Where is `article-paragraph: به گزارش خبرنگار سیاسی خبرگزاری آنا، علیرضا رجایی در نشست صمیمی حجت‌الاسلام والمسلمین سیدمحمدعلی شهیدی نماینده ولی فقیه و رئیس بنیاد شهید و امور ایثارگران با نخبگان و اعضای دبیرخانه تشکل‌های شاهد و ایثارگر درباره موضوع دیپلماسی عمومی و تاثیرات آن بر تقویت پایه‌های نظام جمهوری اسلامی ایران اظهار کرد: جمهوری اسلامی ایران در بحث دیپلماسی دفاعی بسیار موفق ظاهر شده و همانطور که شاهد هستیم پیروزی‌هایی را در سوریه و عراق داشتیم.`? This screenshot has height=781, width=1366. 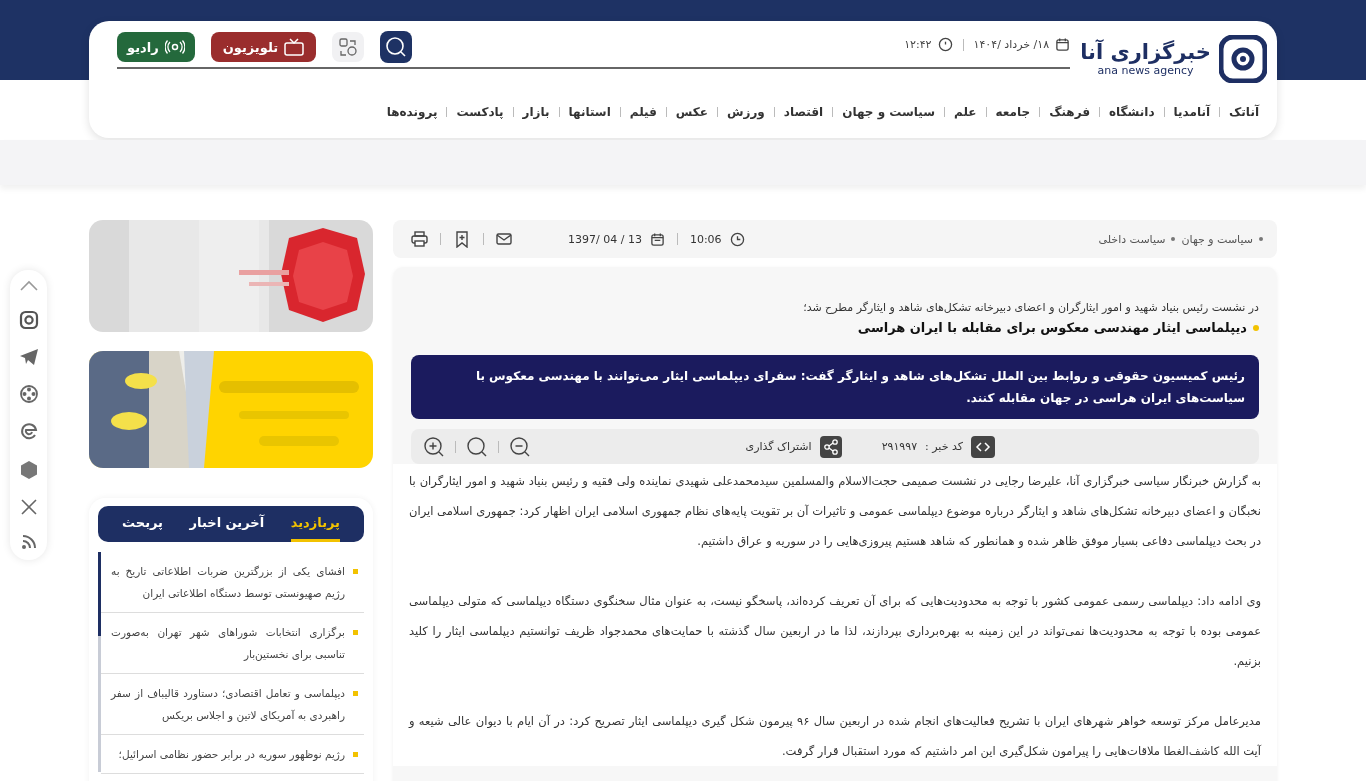 article-paragraph: به گزارش خبرنگار سیاسی خبرگزاری آنا، علیرضا رجایی در نشست صمیمی حجت‌الاسلام والمسلمین سیدمحمدعلی شهیدی نماینده ولی فقیه و رئیس بنیاد شهید و امور ایثارگران با نخبگان و اعضای دبیرخانه تشکل‌های شاهد و ایثارگر درباره موضوع دیپلماسی عمومی و تاثیرات آن بر تقویت پایه‌های نظام جمهوری اسلامی ایران اظهار کرد: جمهوری اسلامی ایران در بحث دیپلماسی دفاعی بسیار موفق ظاهر شده و همانطور که شاهد هستیم پیروزی‌هایی را در سوریه و عراق داشتیم. is located at coordinates (835, 512).